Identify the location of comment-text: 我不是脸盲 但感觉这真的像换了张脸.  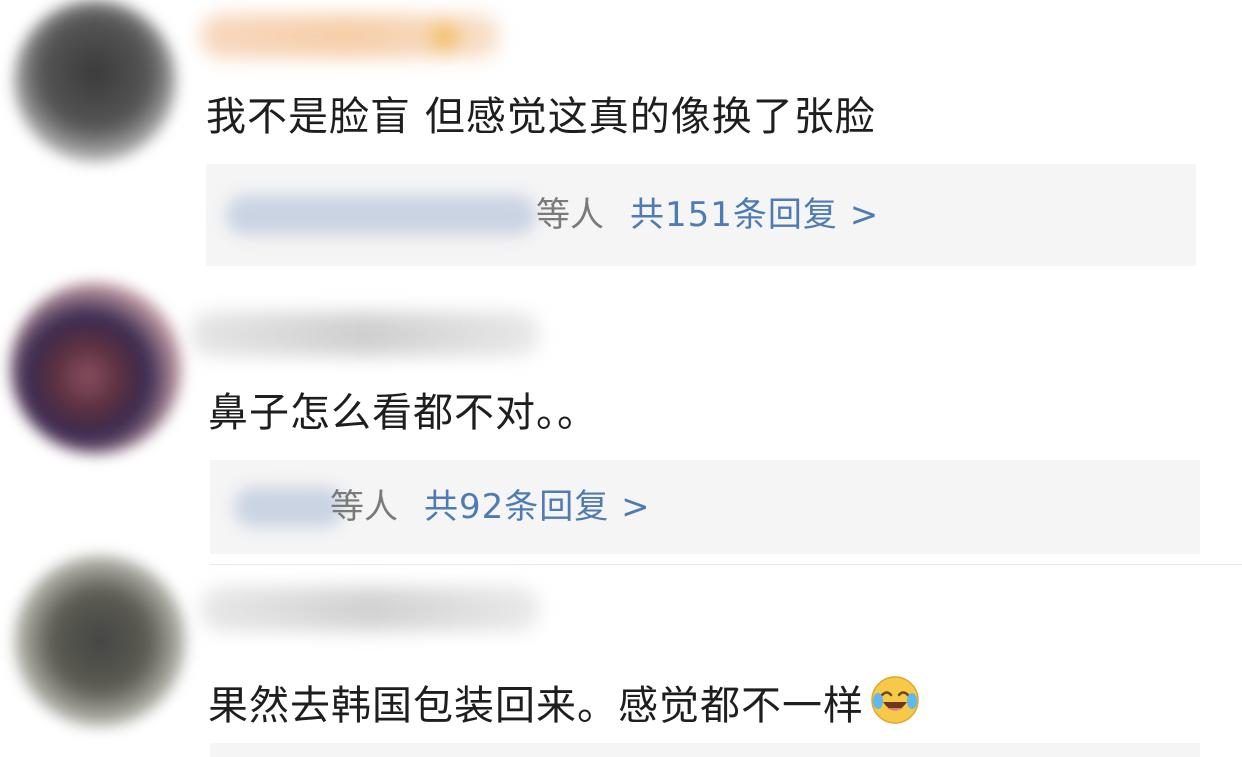
(541, 117).